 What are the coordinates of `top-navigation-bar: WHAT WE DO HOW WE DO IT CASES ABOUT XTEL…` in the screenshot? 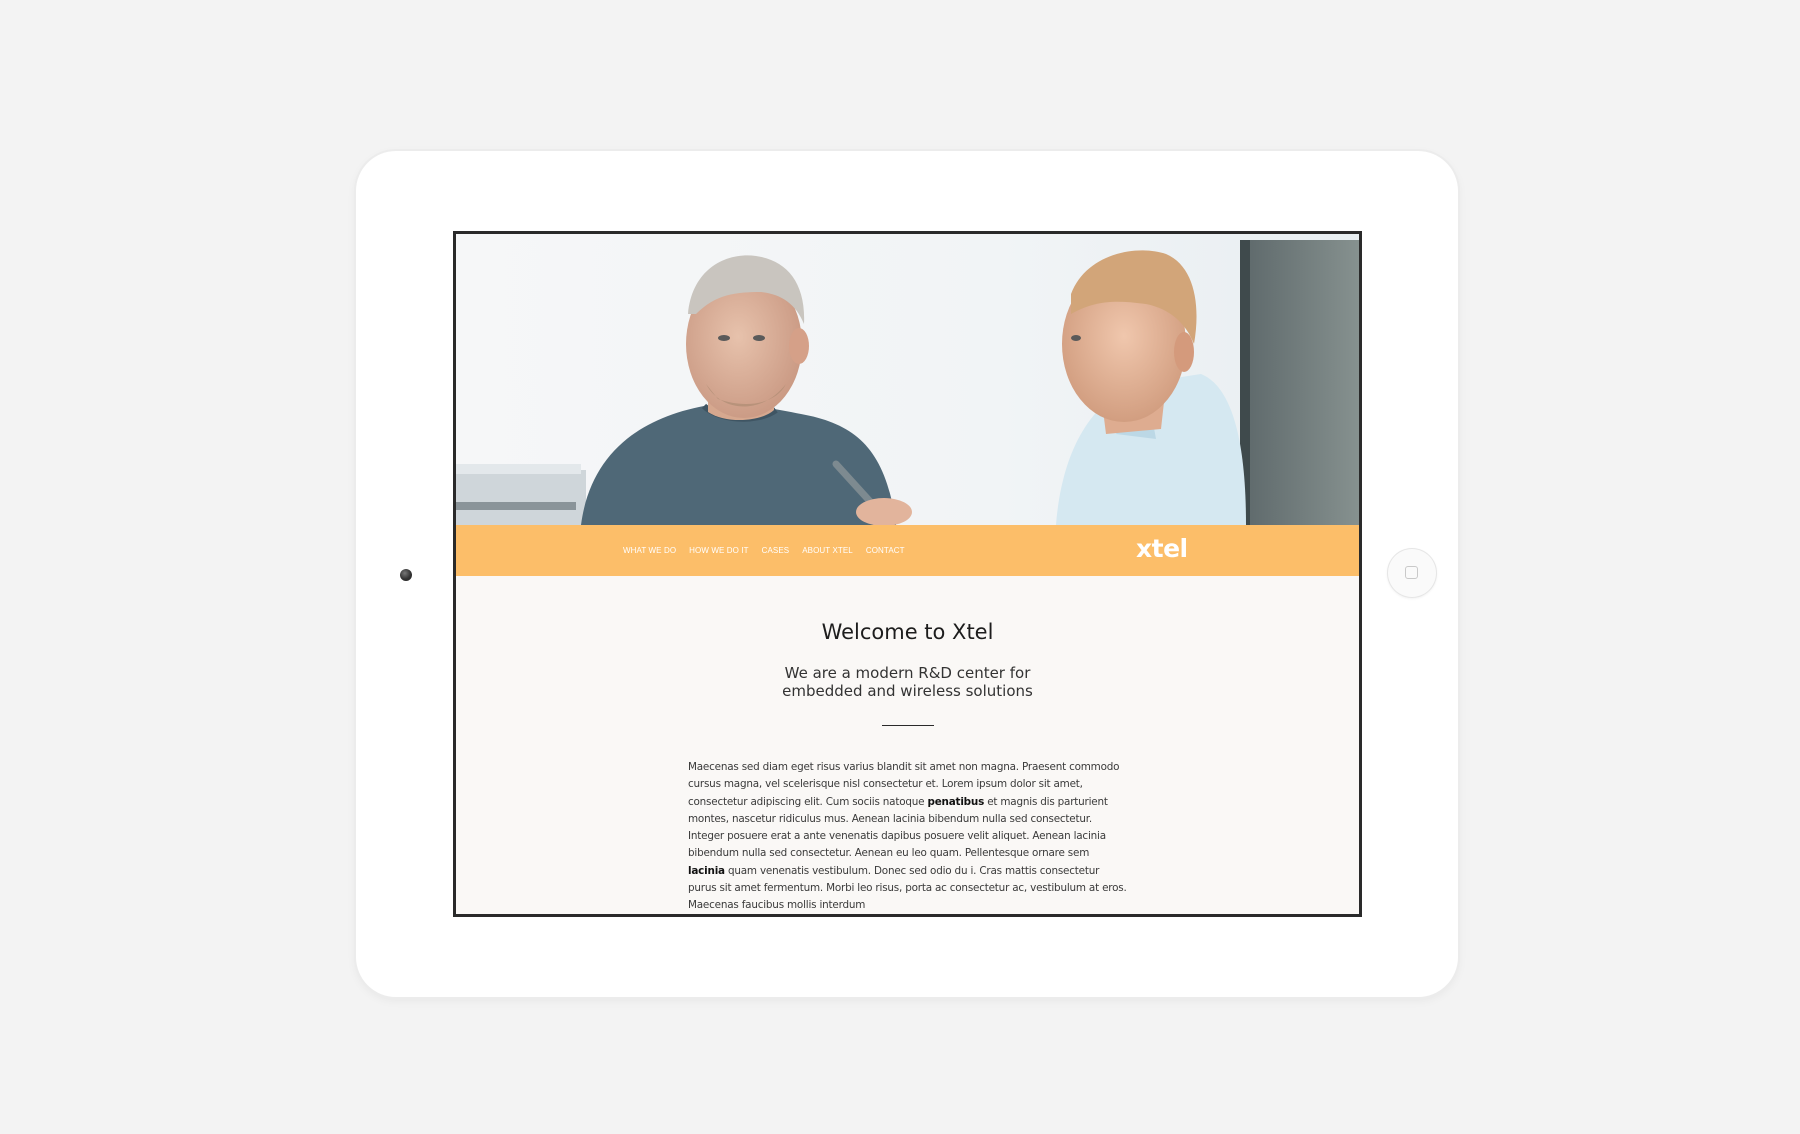 It's located at (907, 550).